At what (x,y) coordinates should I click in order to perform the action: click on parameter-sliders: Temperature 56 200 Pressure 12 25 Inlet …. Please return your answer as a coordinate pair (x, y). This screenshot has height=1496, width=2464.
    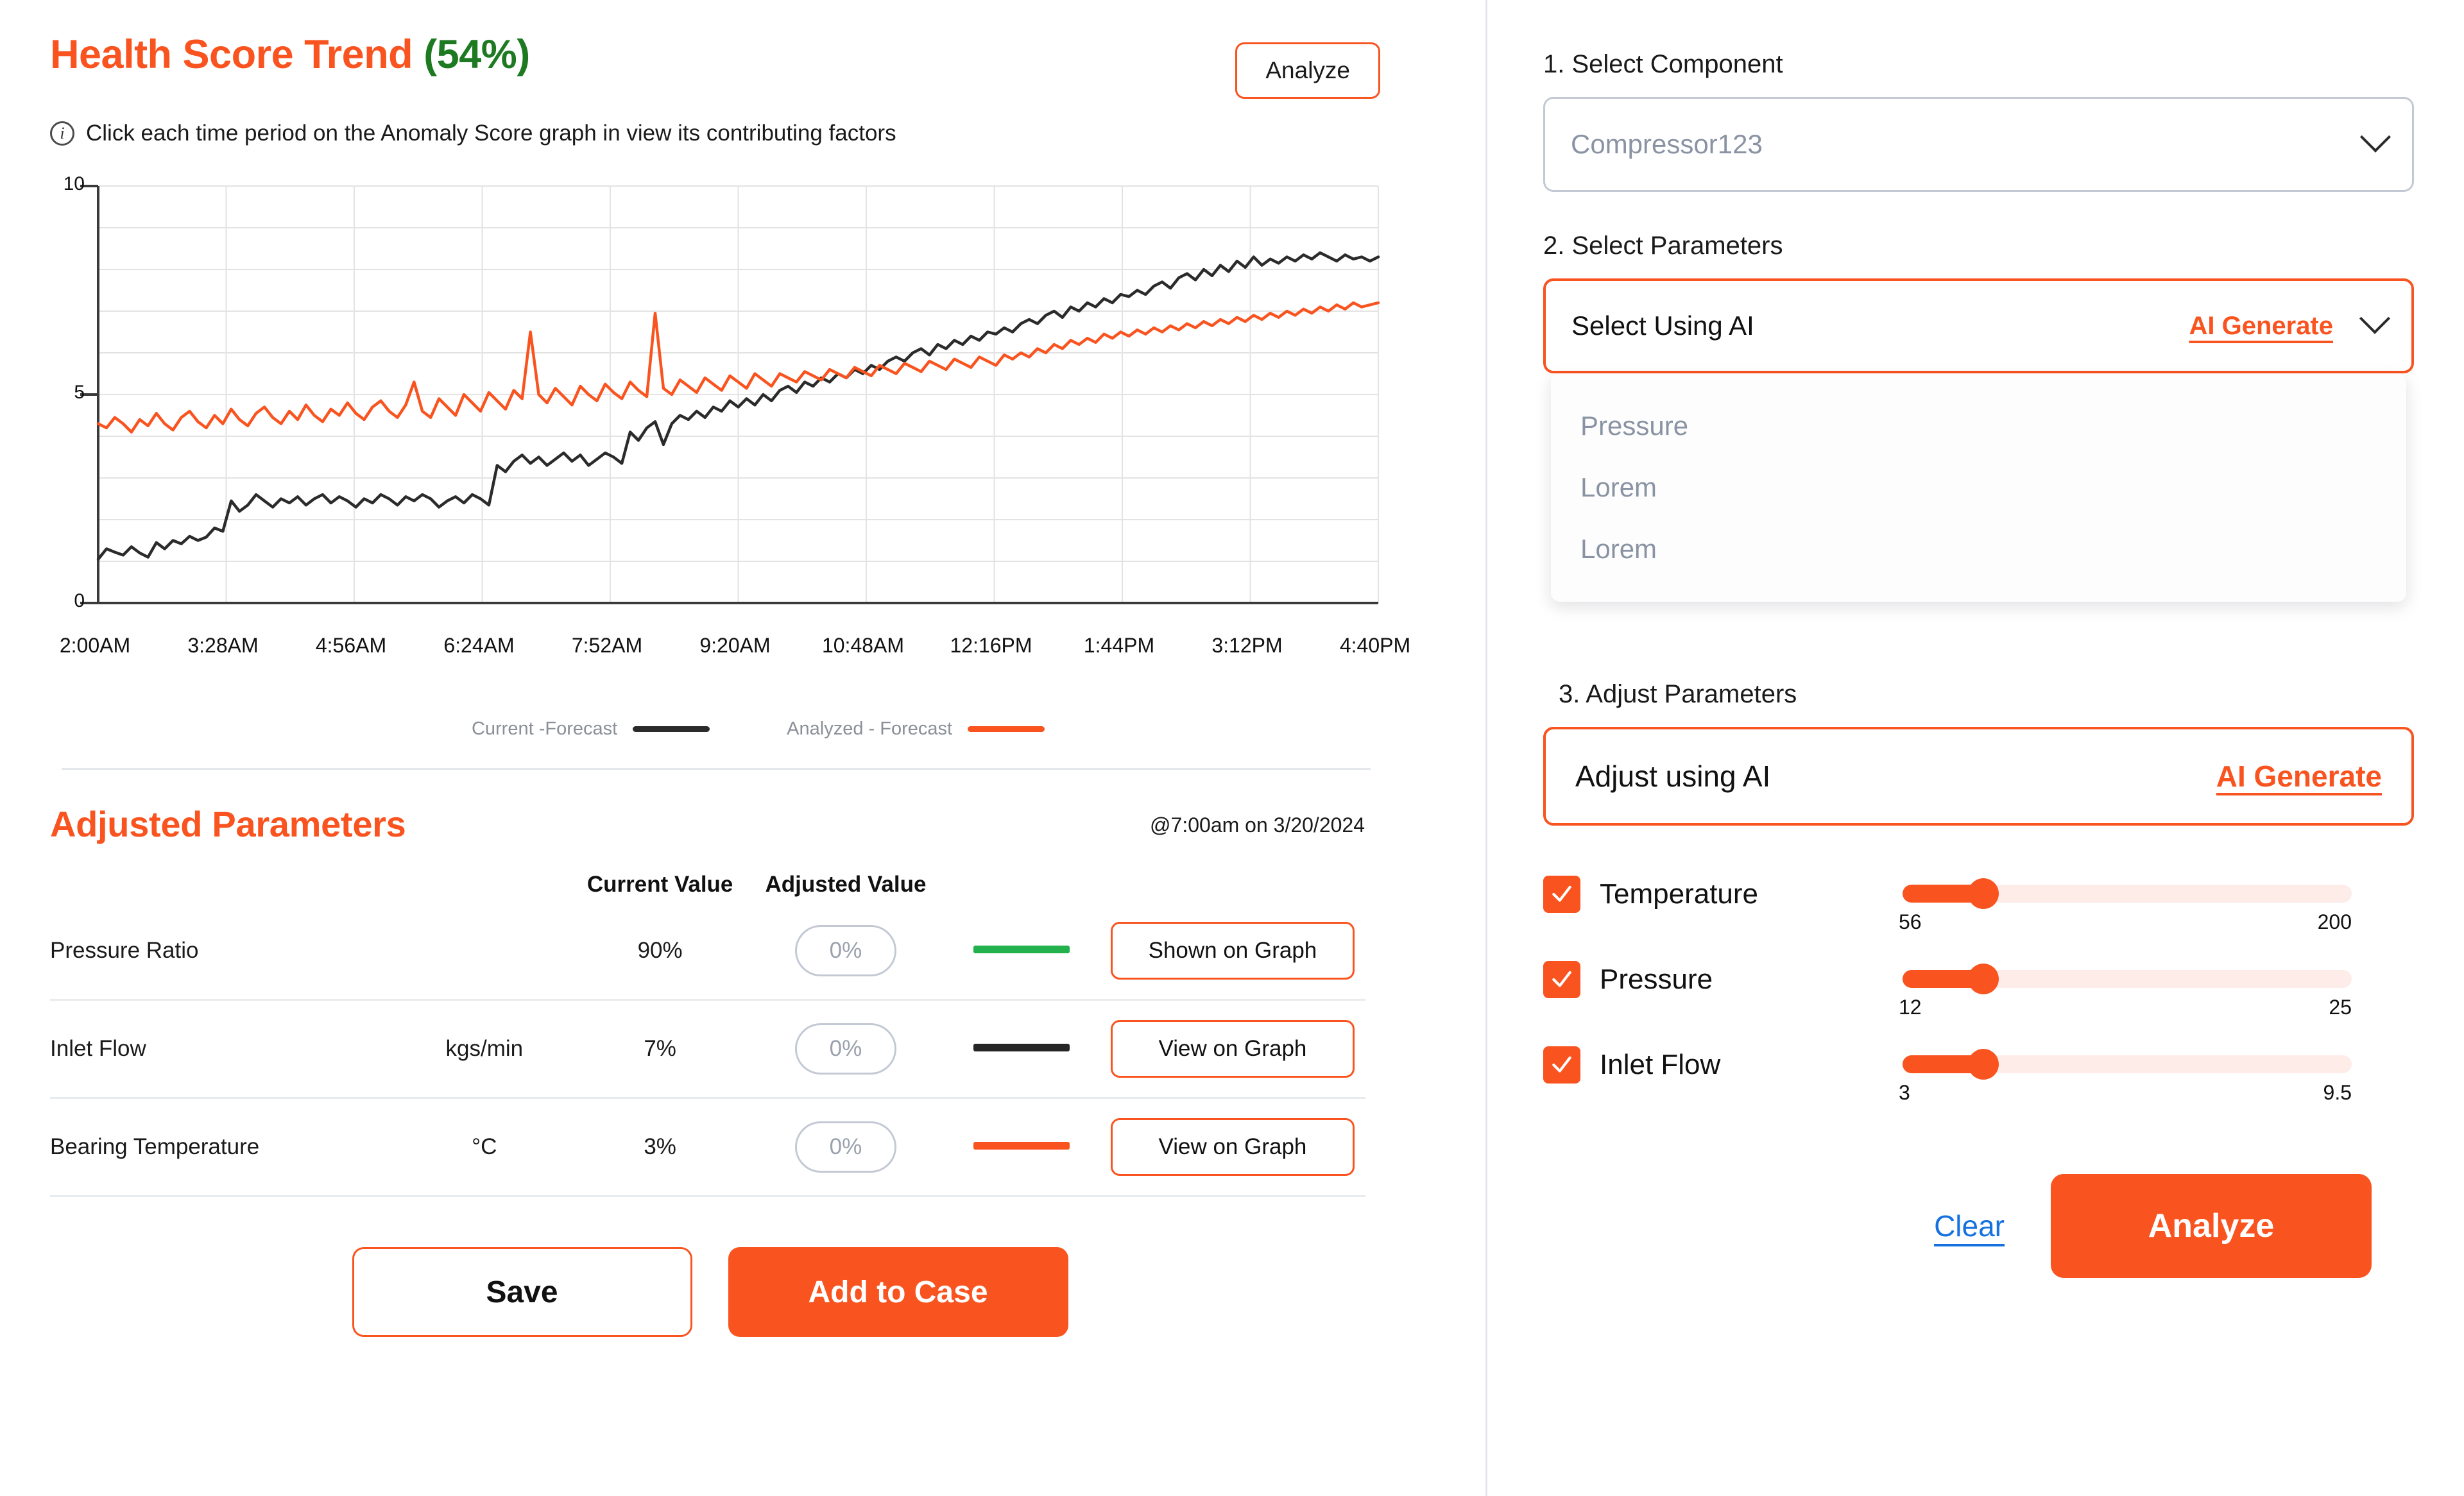
    Looking at the image, I should click on (1979, 988).